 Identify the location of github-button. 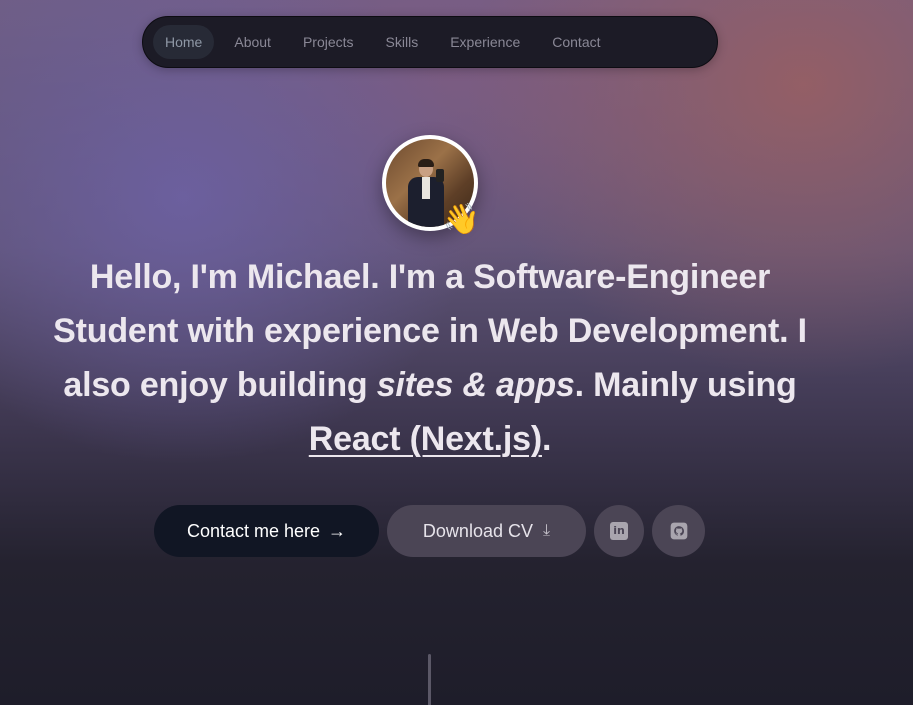
(678, 531).